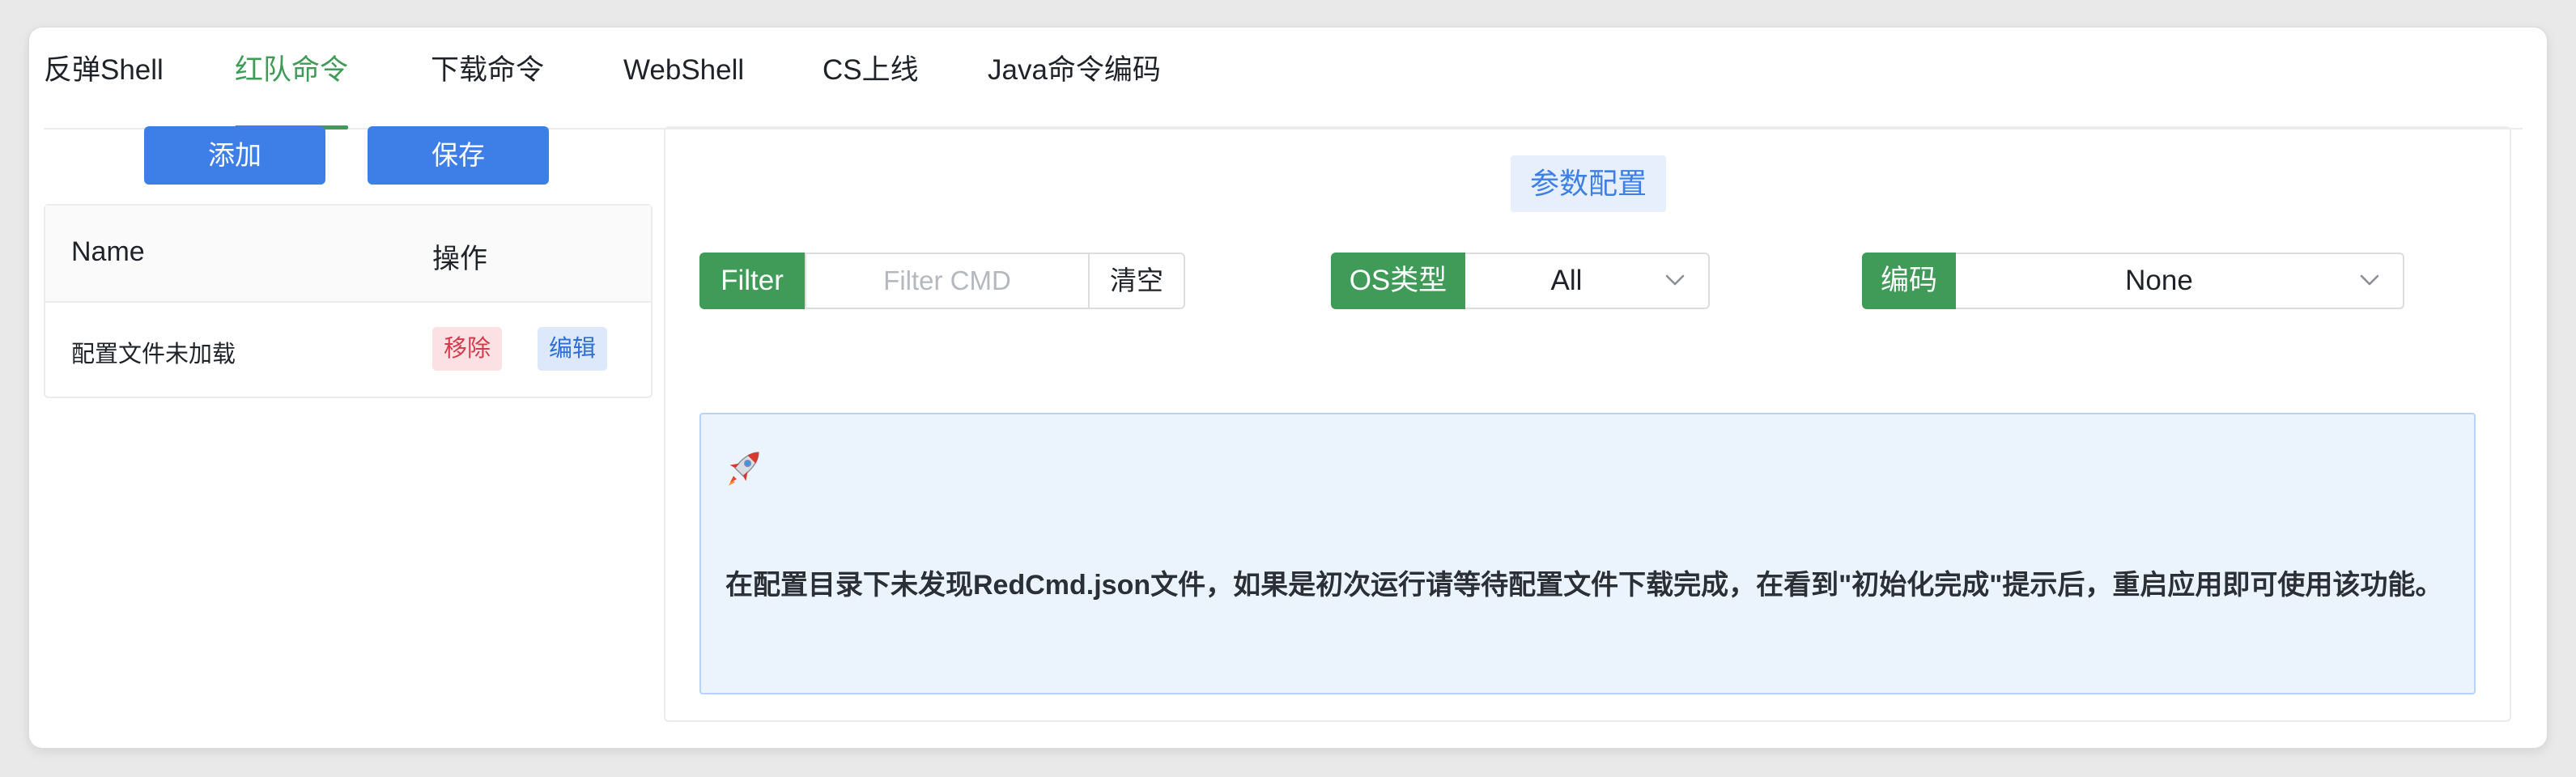 The height and width of the screenshot is (777, 2576). Describe the element at coordinates (1137, 281) in the screenshot. I see `clear-button: 清空` at that location.